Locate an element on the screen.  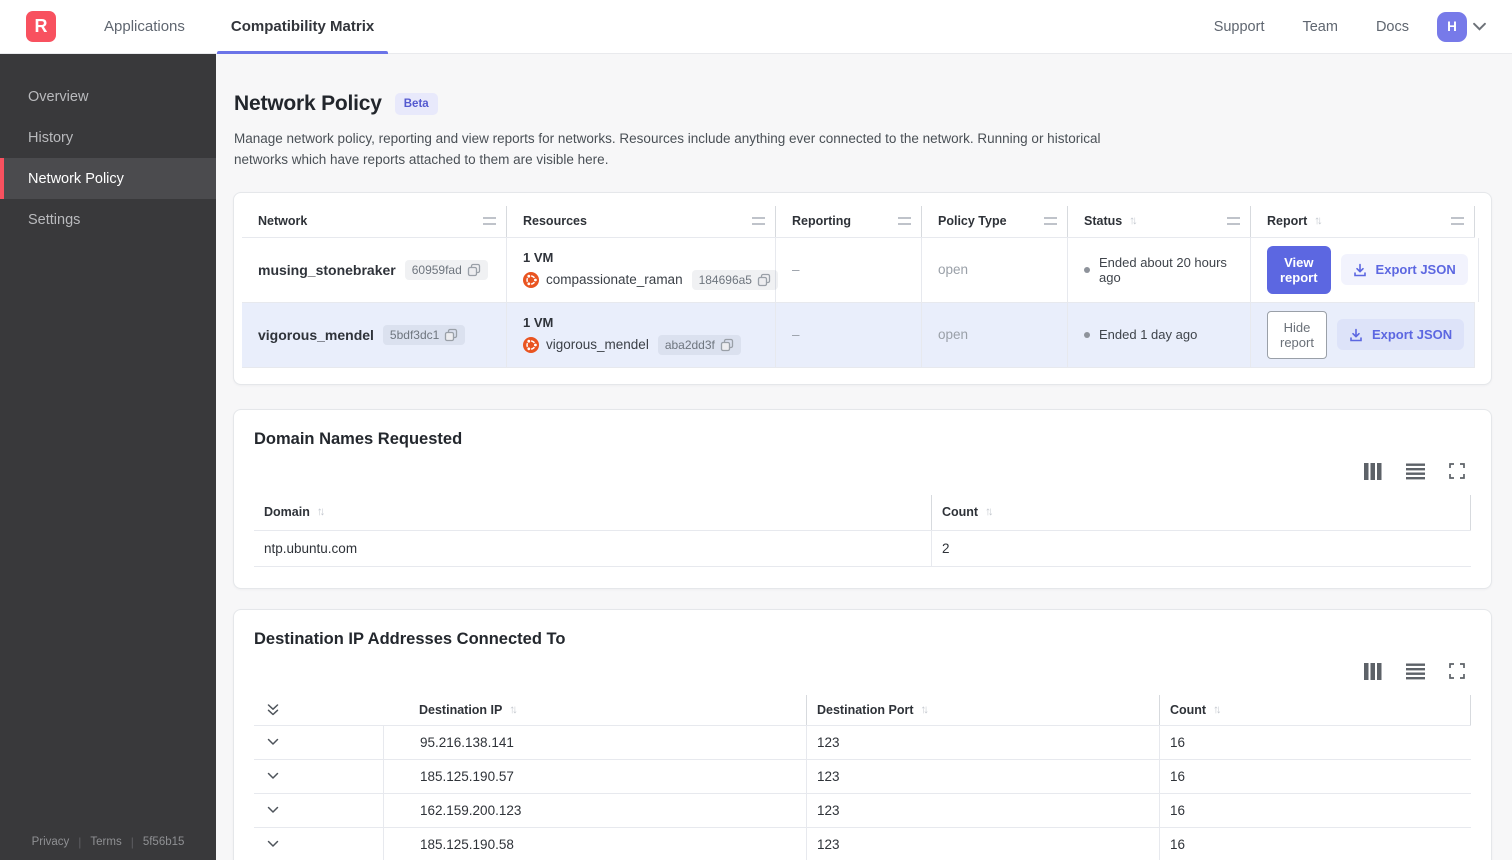
nav-link-docs: Docs is located at coordinates (1392, 27).